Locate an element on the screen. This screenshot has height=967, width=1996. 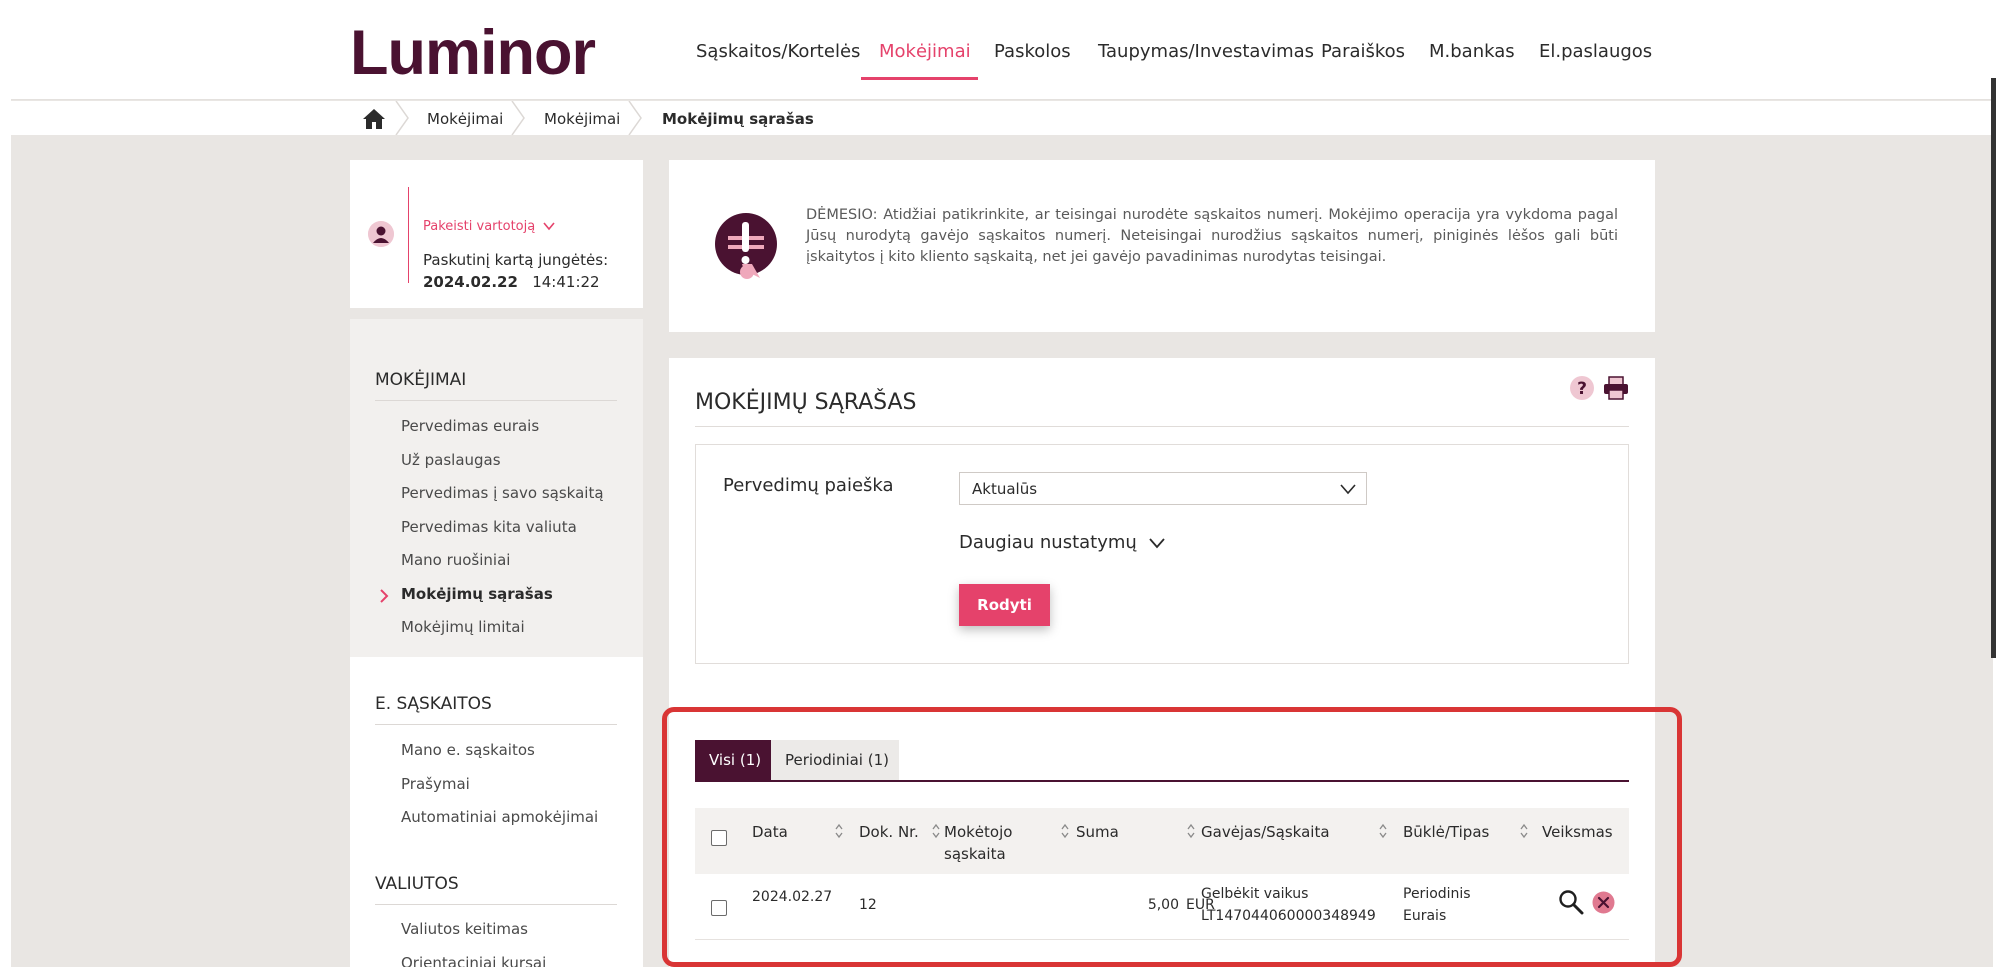
search-filter-value: Aktualūs is located at coordinates (1005, 489).